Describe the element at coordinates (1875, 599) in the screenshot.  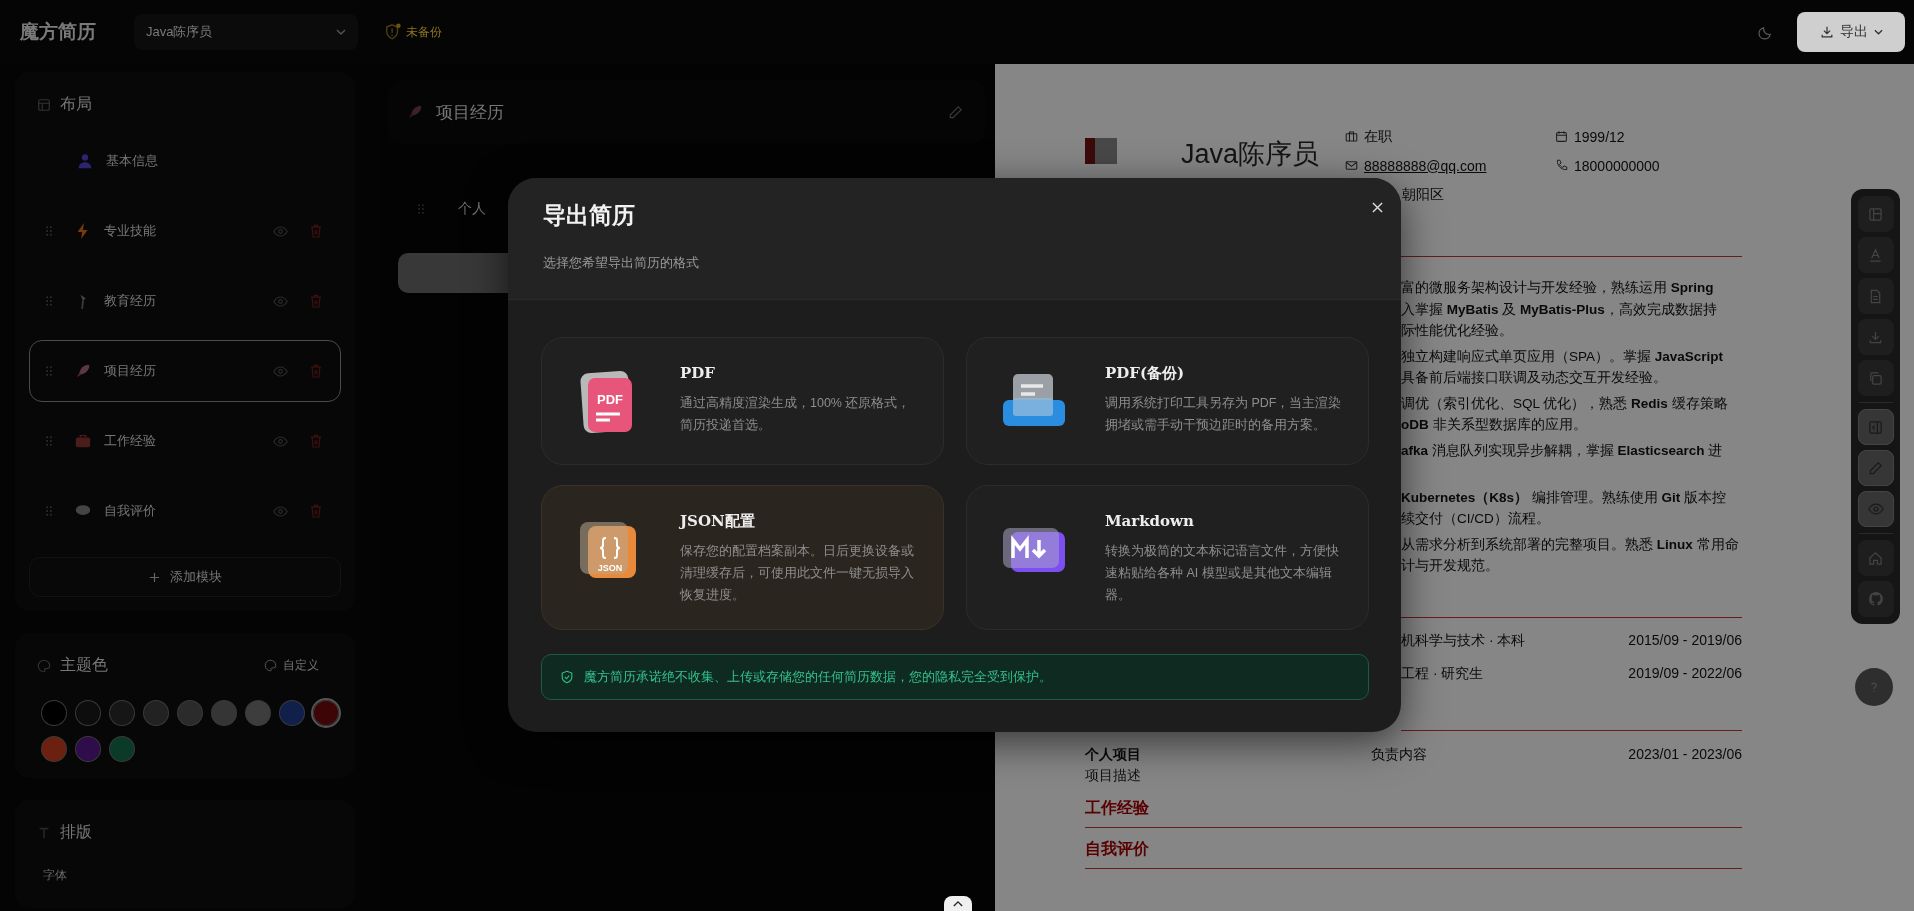
I see `github-icon` at that location.